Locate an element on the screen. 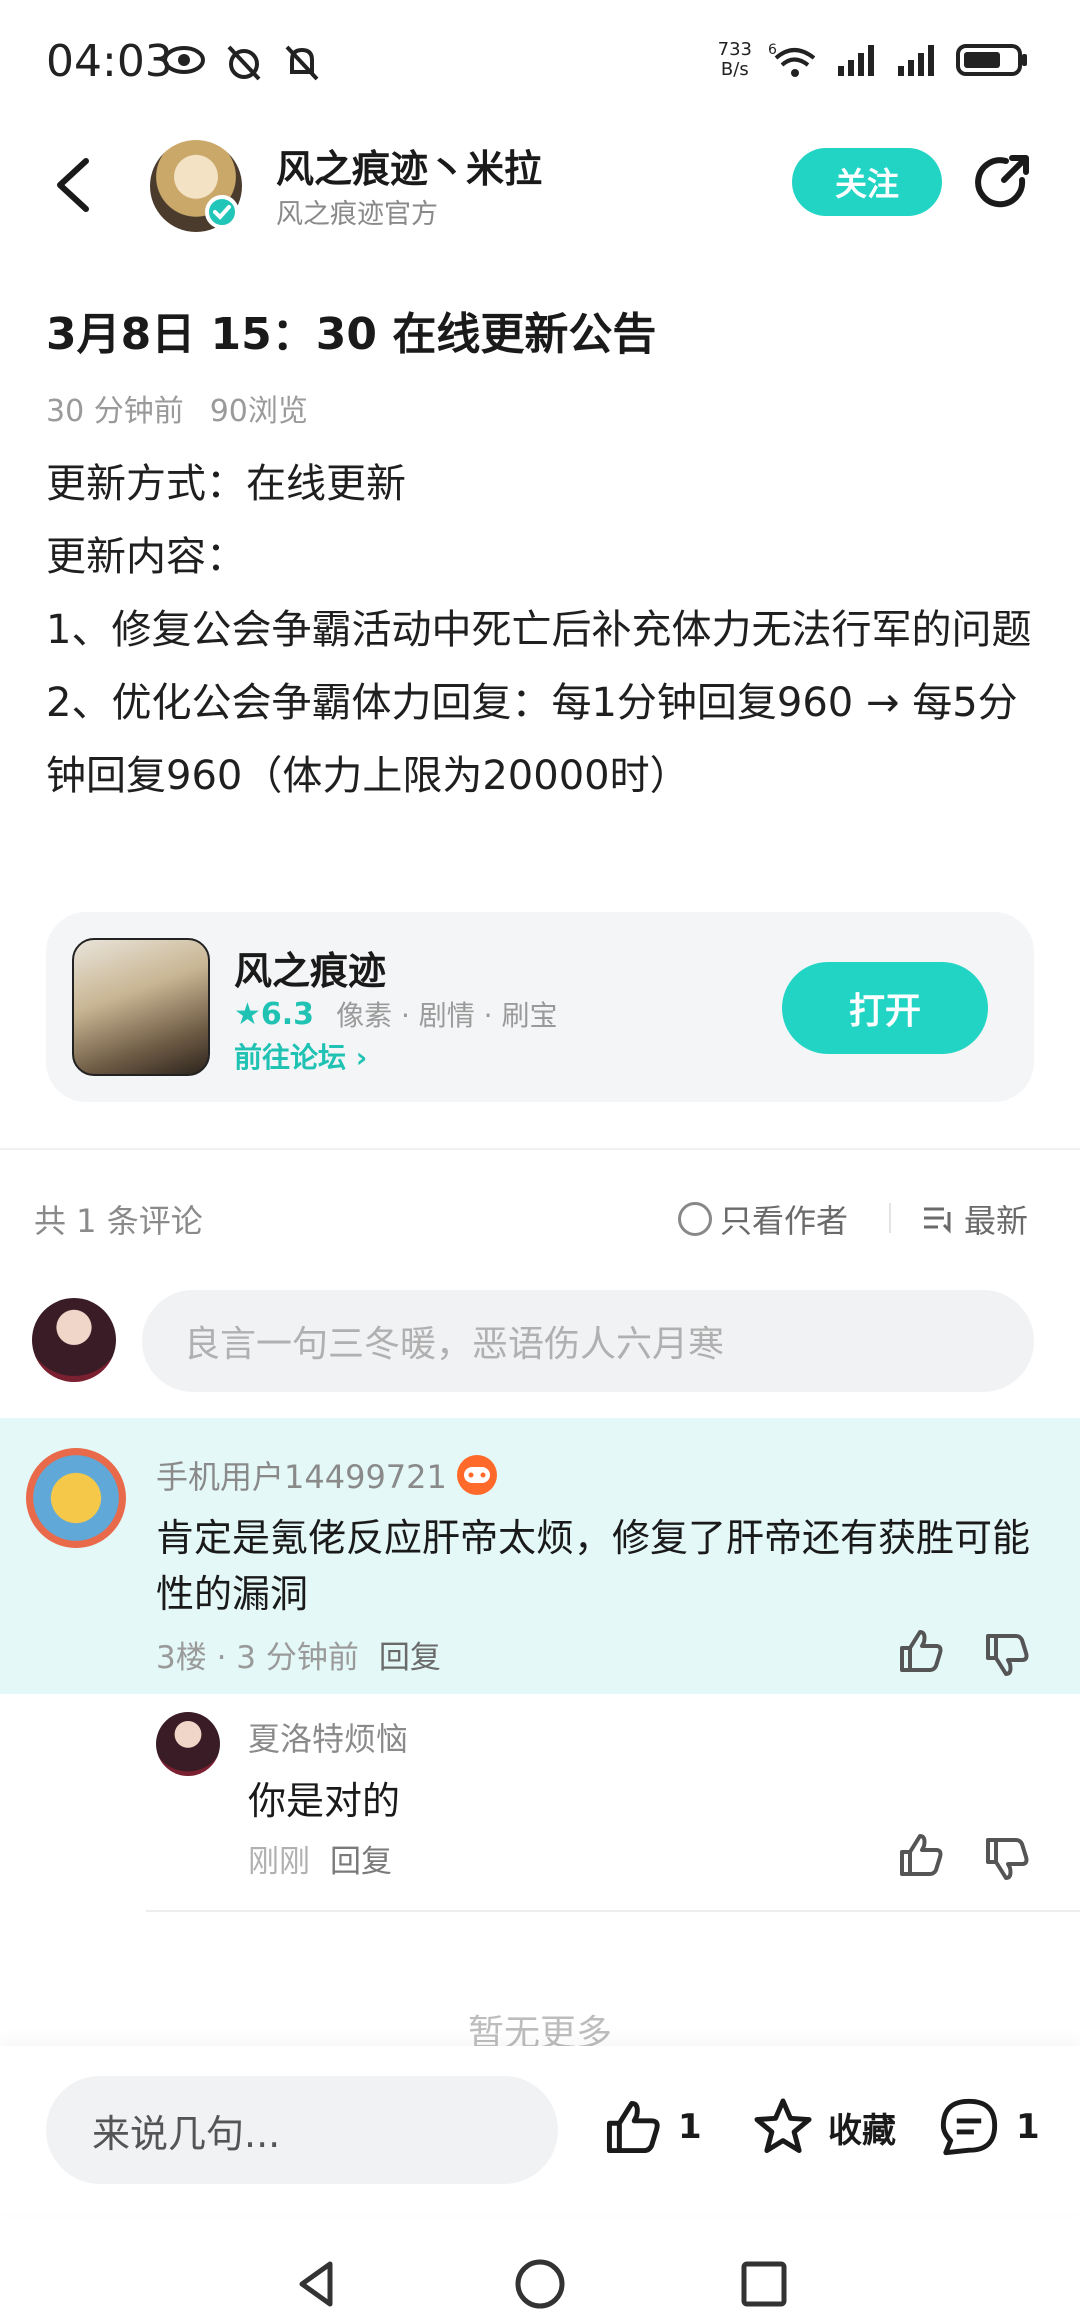 The width and height of the screenshot is (1080, 2324). gamepad-badge-icon is located at coordinates (476, 1475).